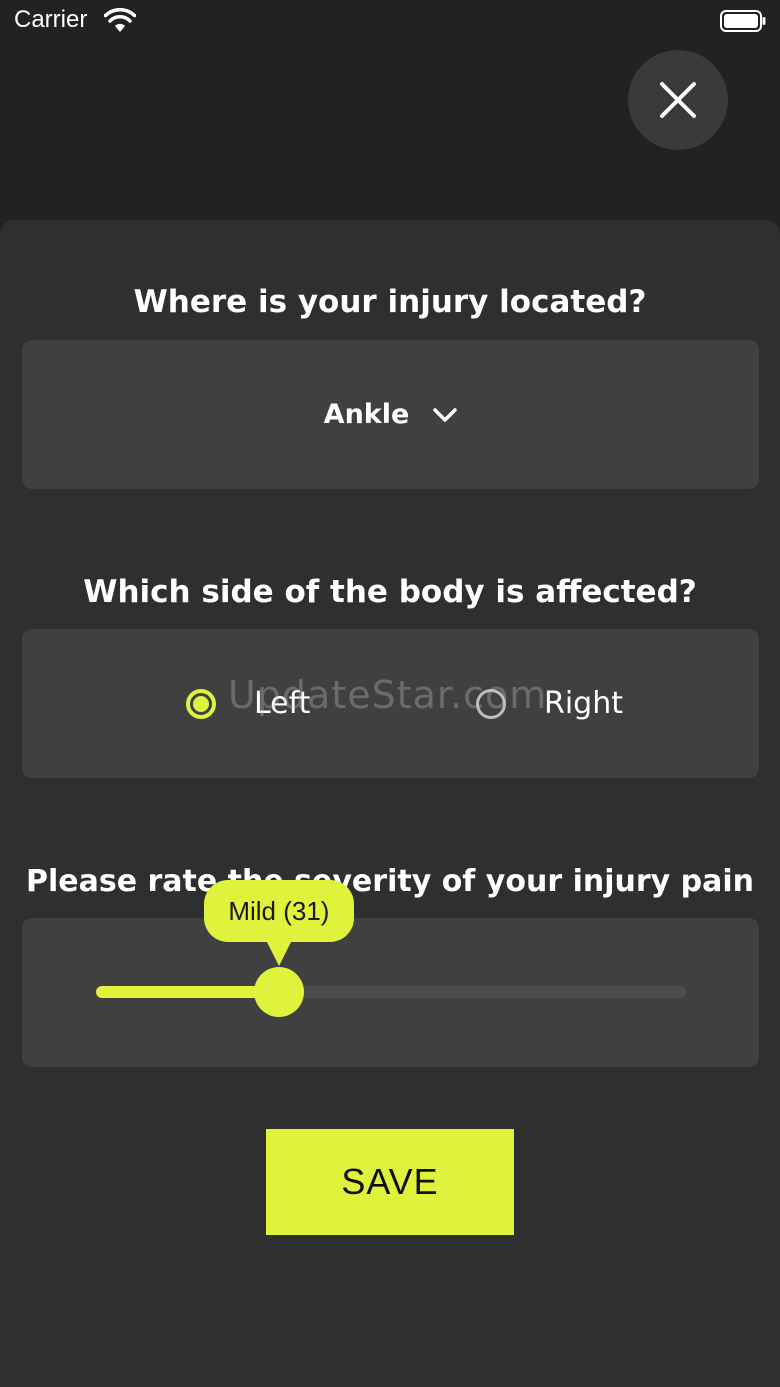 Image resolution: width=780 pixels, height=1387 pixels. I want to click on severity-slider-fill, so click(187, 992).